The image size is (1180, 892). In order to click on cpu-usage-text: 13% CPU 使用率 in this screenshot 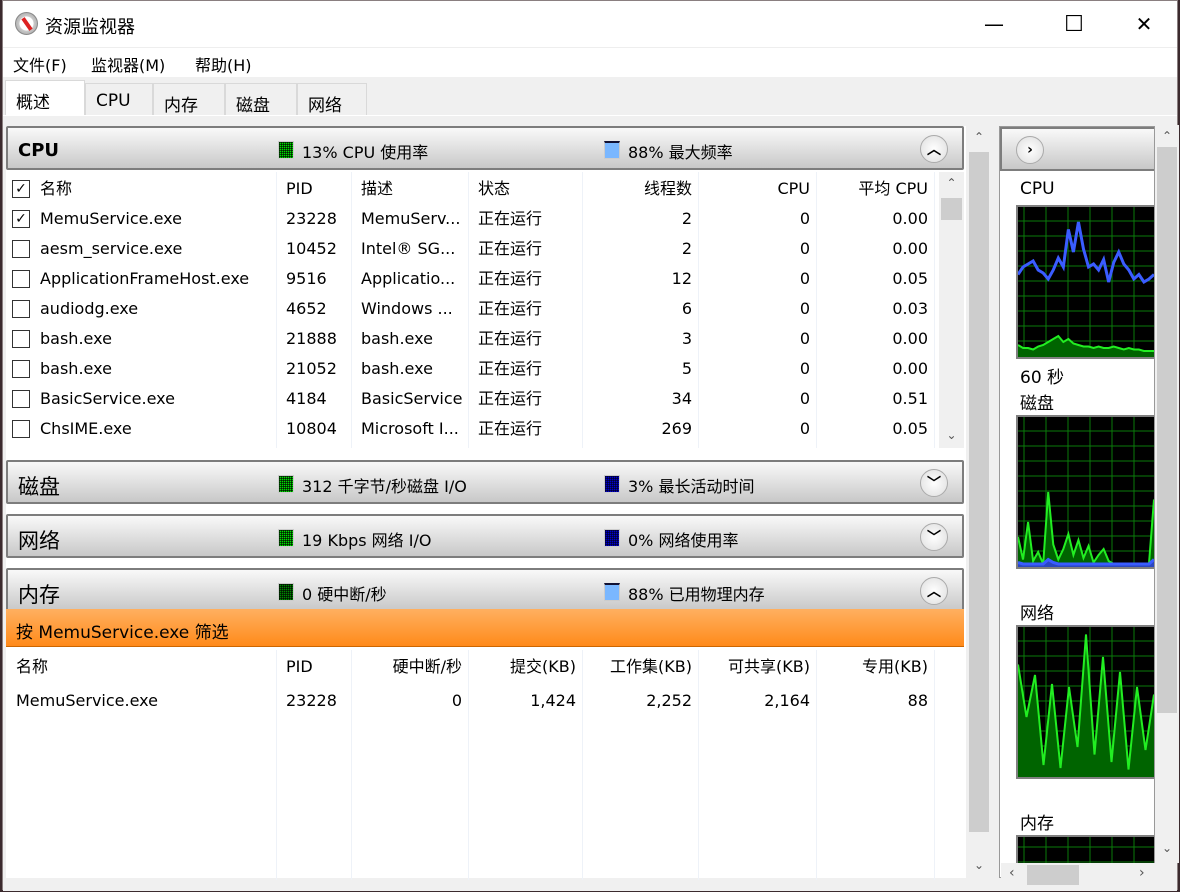, I will do `click(365, 152)`.